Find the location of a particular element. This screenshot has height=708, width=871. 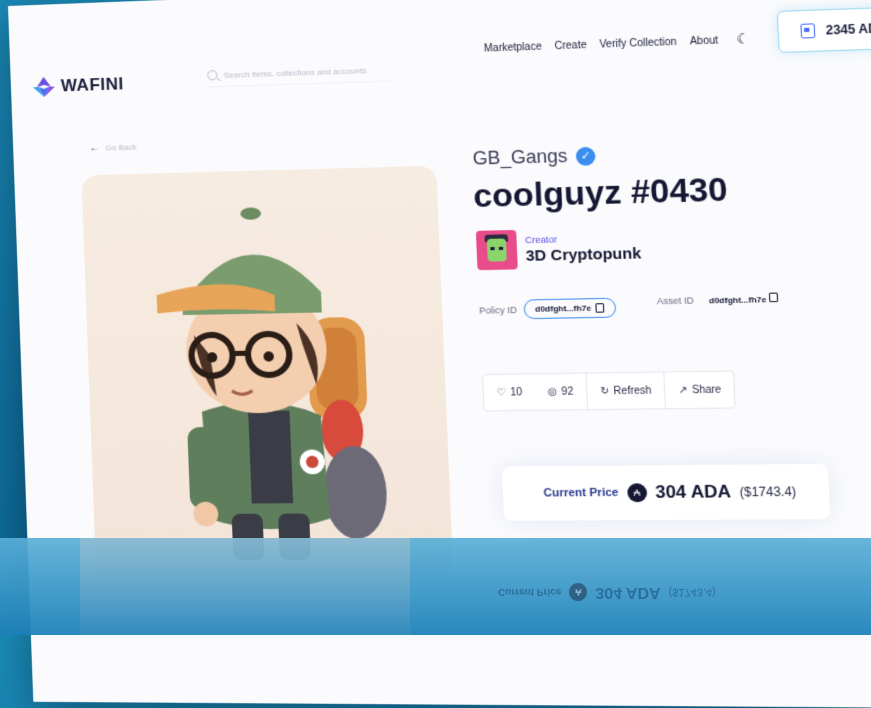

creator-name: 3D Cryptopunk is located at coordinates (583, 254).